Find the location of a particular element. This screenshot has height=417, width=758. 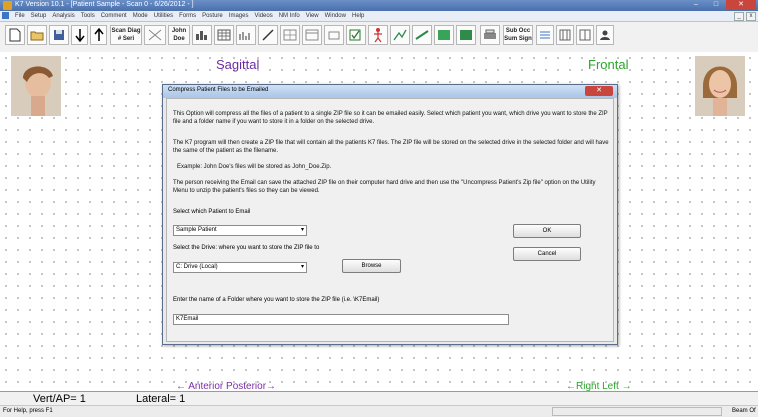

menu-utilities: Utilities is located at coordinates (163, 16).